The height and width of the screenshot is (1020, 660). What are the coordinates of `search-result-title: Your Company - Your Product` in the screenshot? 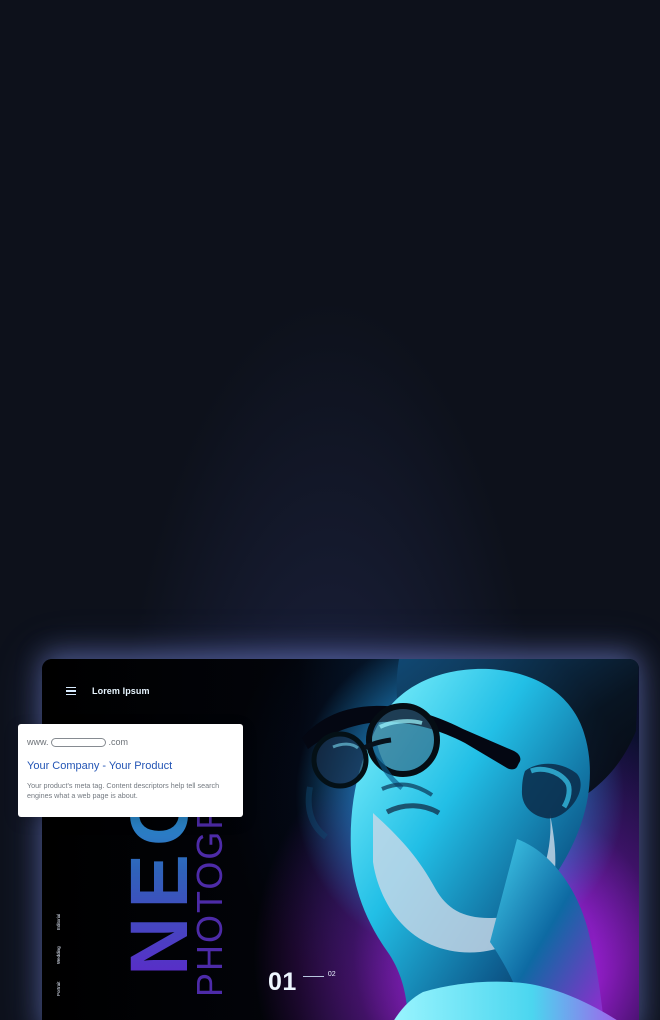 It's located at (99, 766).